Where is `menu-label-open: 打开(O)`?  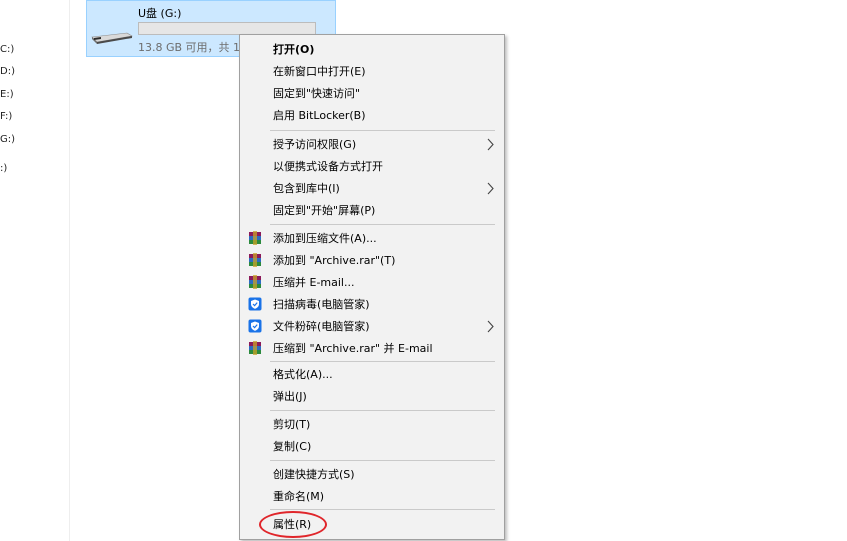
menu-label-open: 打开(O) is located at coordinates (294, 49).